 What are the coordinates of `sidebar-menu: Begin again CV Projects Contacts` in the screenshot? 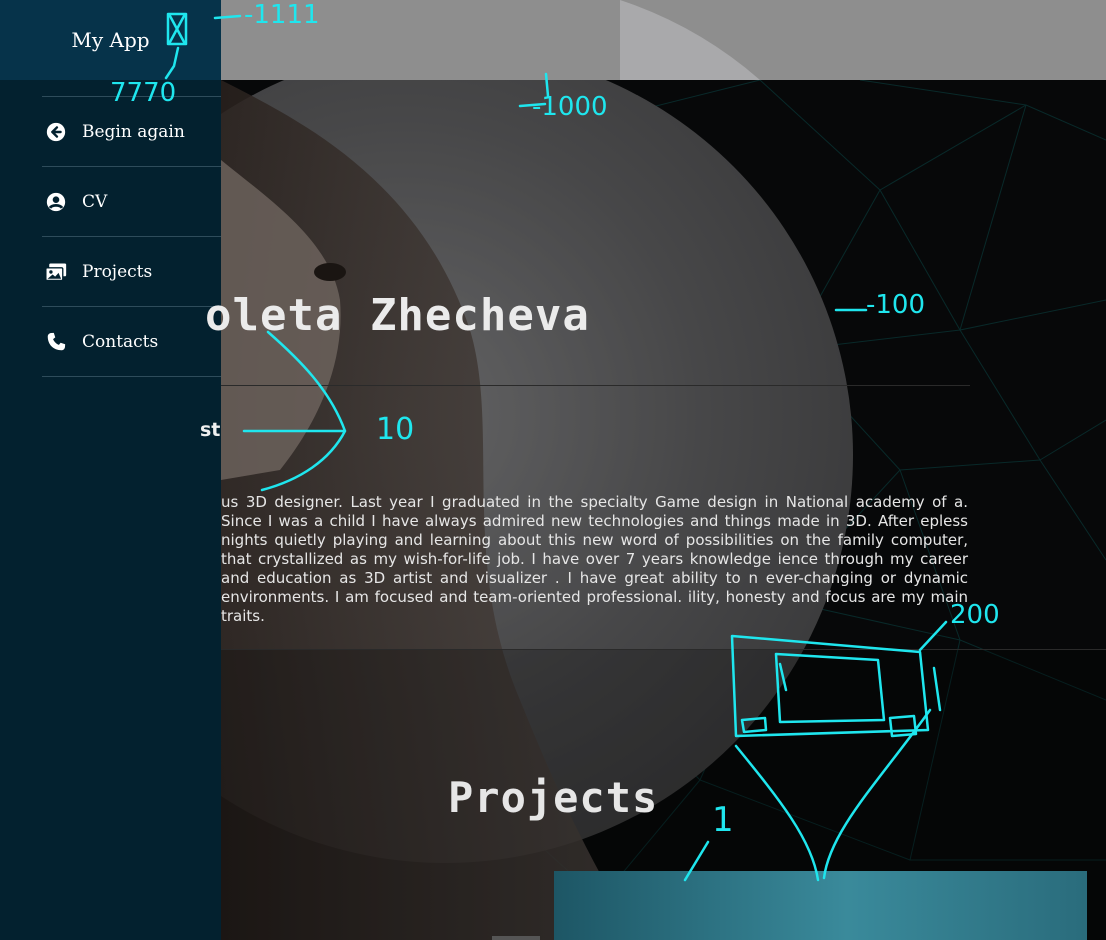 It's located at (131, 236).